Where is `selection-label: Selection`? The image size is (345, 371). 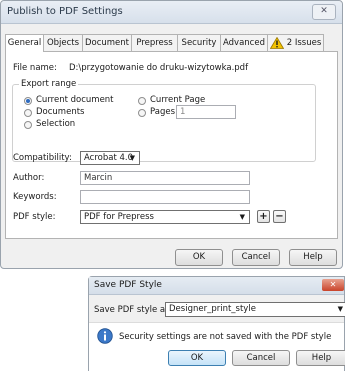 selection-label: Selection is located at coordinates (56, 124).